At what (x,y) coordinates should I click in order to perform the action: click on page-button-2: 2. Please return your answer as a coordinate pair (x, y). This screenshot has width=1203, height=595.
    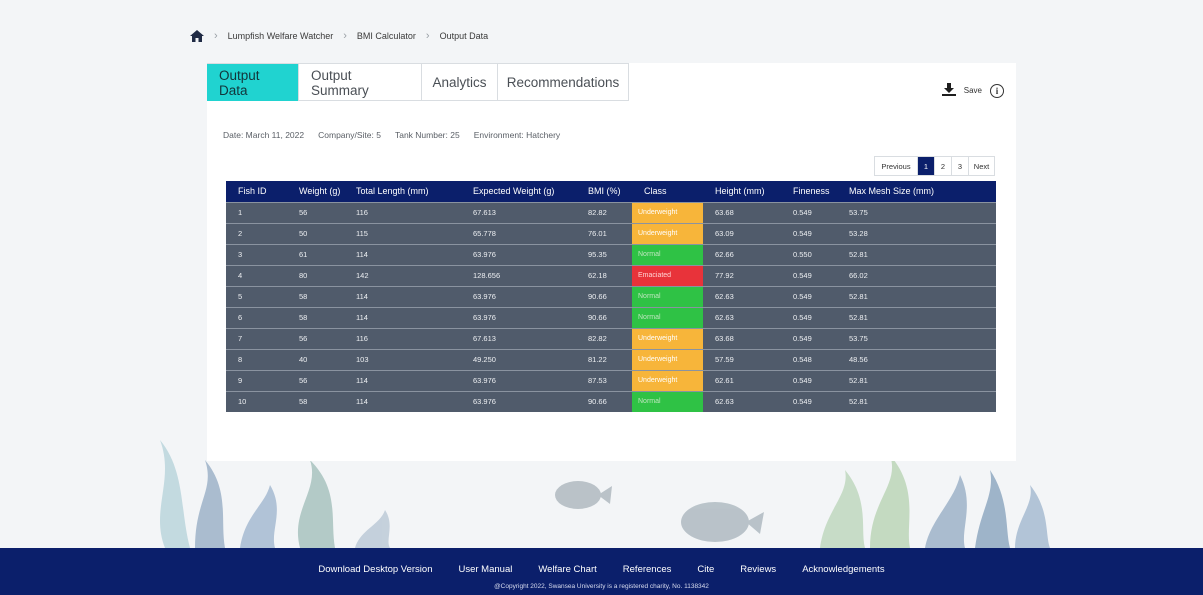
    Looking at the image, I should click on (942, 166).